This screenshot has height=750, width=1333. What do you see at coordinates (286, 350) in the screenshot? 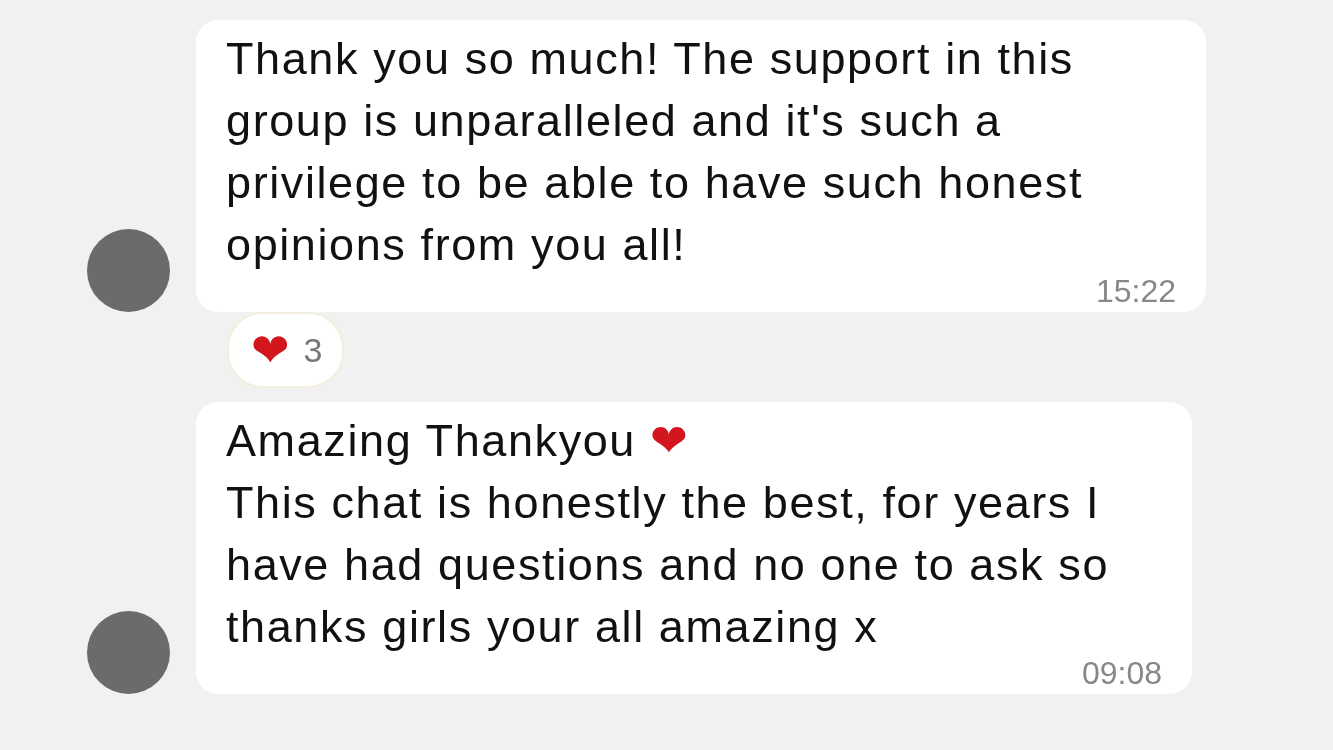
I see `reaction-pill: ❤ 3` at bounding box center [286, 350].